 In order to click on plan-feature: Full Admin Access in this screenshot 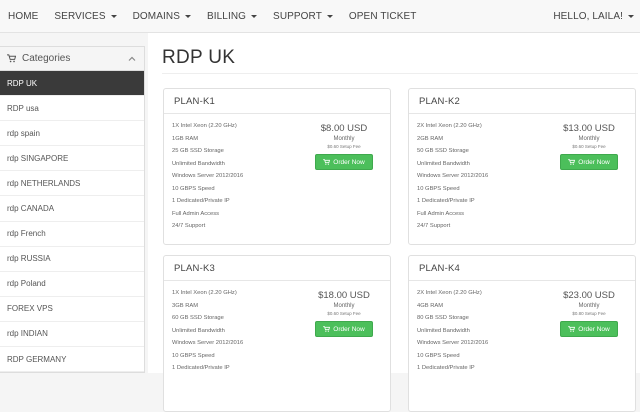, I will do `click(196, 213)`.